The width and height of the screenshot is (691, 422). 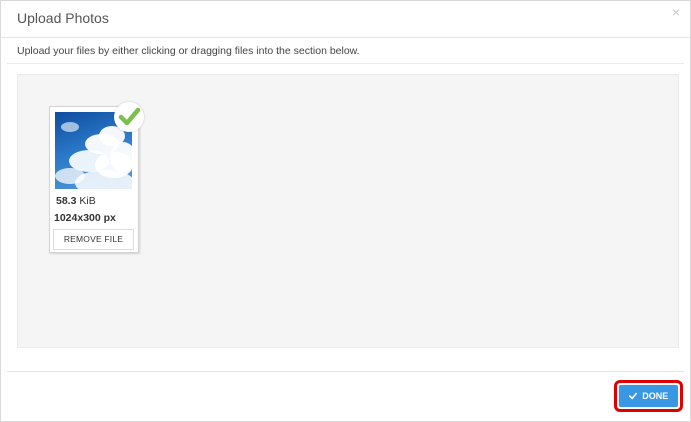 What do you see at coordinates (345, 19) in the screenshot?
I see `dialog-header: Upload Photos ×` at bounding box center [345, 19].